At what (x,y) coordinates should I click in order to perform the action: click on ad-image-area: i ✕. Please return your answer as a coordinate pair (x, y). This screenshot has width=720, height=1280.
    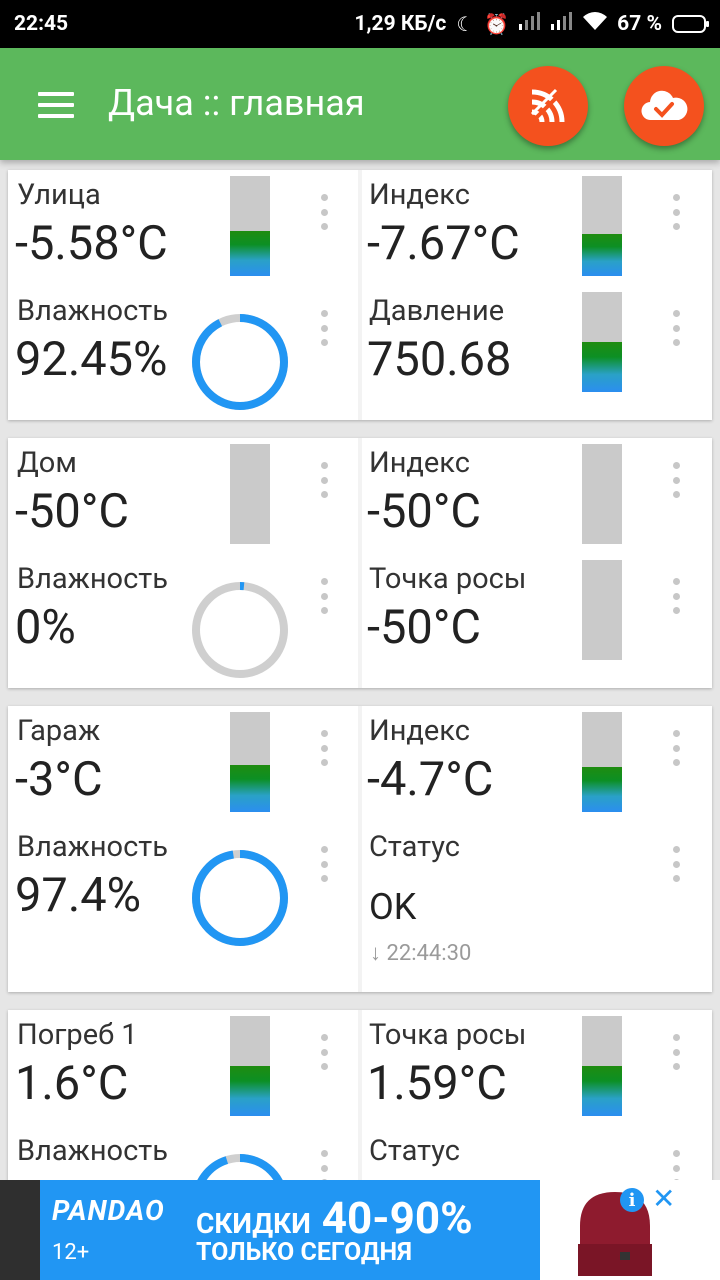
    Looking at the image, I should click on (630, 1230).